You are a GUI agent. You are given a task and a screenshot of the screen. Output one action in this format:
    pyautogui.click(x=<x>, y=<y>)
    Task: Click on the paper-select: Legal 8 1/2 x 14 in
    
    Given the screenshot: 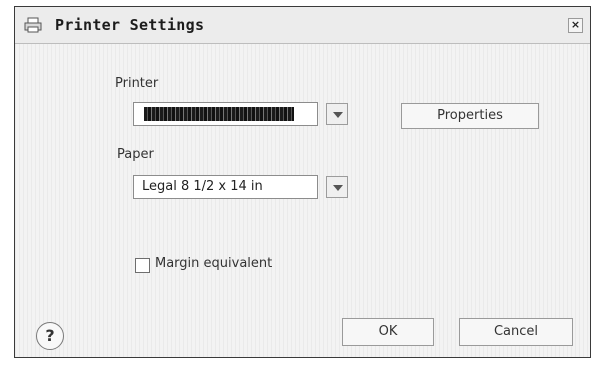 What is the action you would take?
    pyautogui.click(x=225, y=187)
    